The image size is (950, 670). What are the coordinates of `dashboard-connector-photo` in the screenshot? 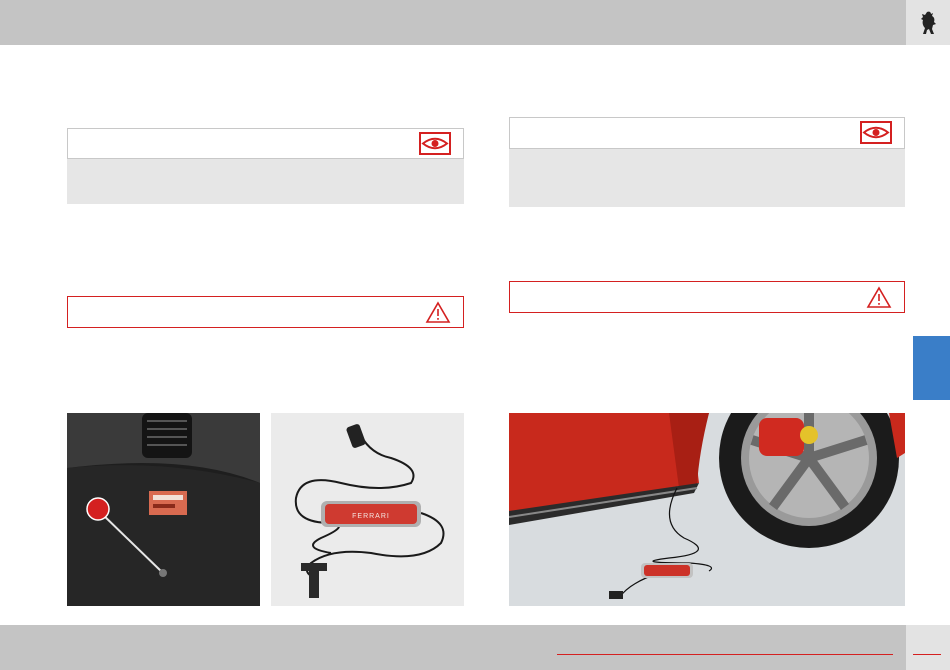 It's located at (163, 509).